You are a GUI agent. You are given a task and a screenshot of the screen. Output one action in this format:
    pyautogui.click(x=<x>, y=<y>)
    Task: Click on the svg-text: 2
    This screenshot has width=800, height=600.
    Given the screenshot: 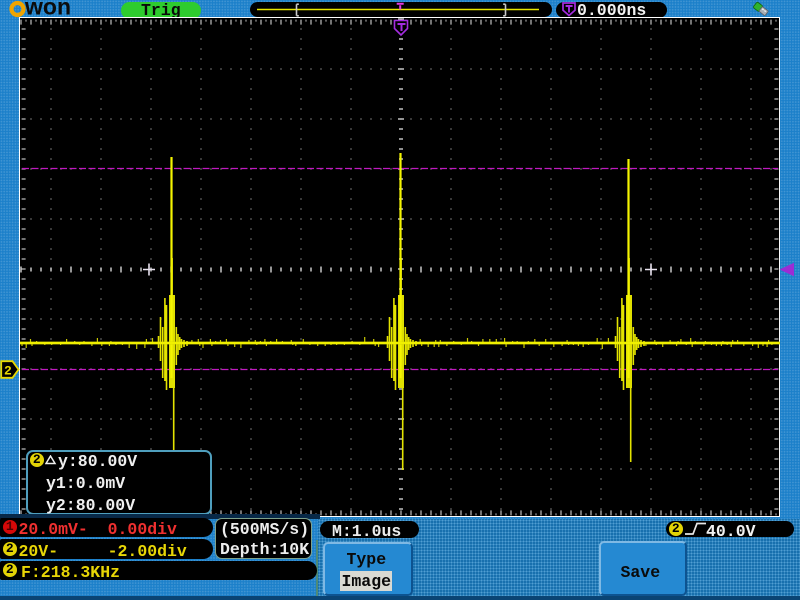 What is the action you would take?
    pyautogui.click(x=8, y=371)
    